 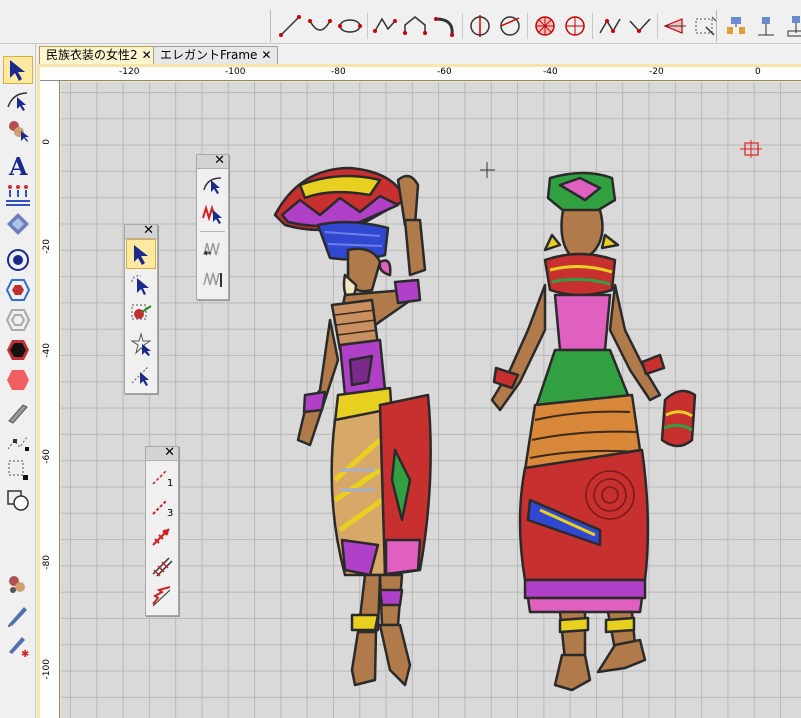 I want to click on spoke-wheel-tool-icon, so click(x=545, y=26).